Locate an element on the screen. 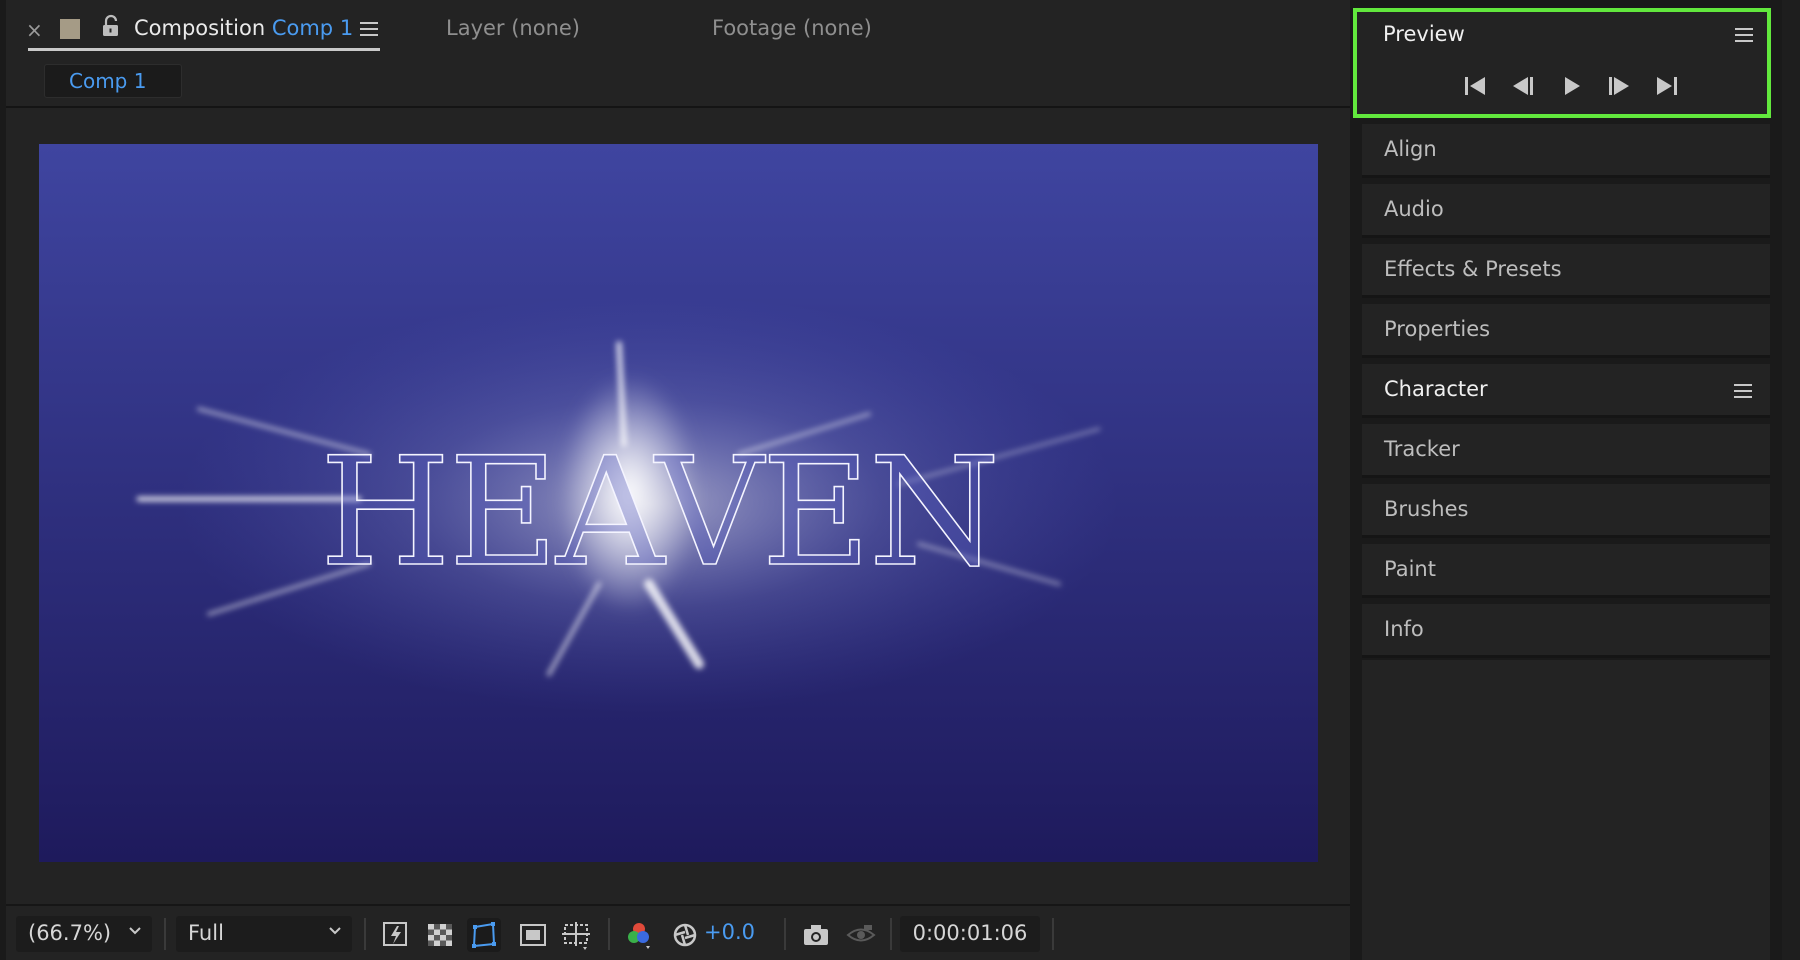  last-frame-icon is located at coordinates (1667, 86).